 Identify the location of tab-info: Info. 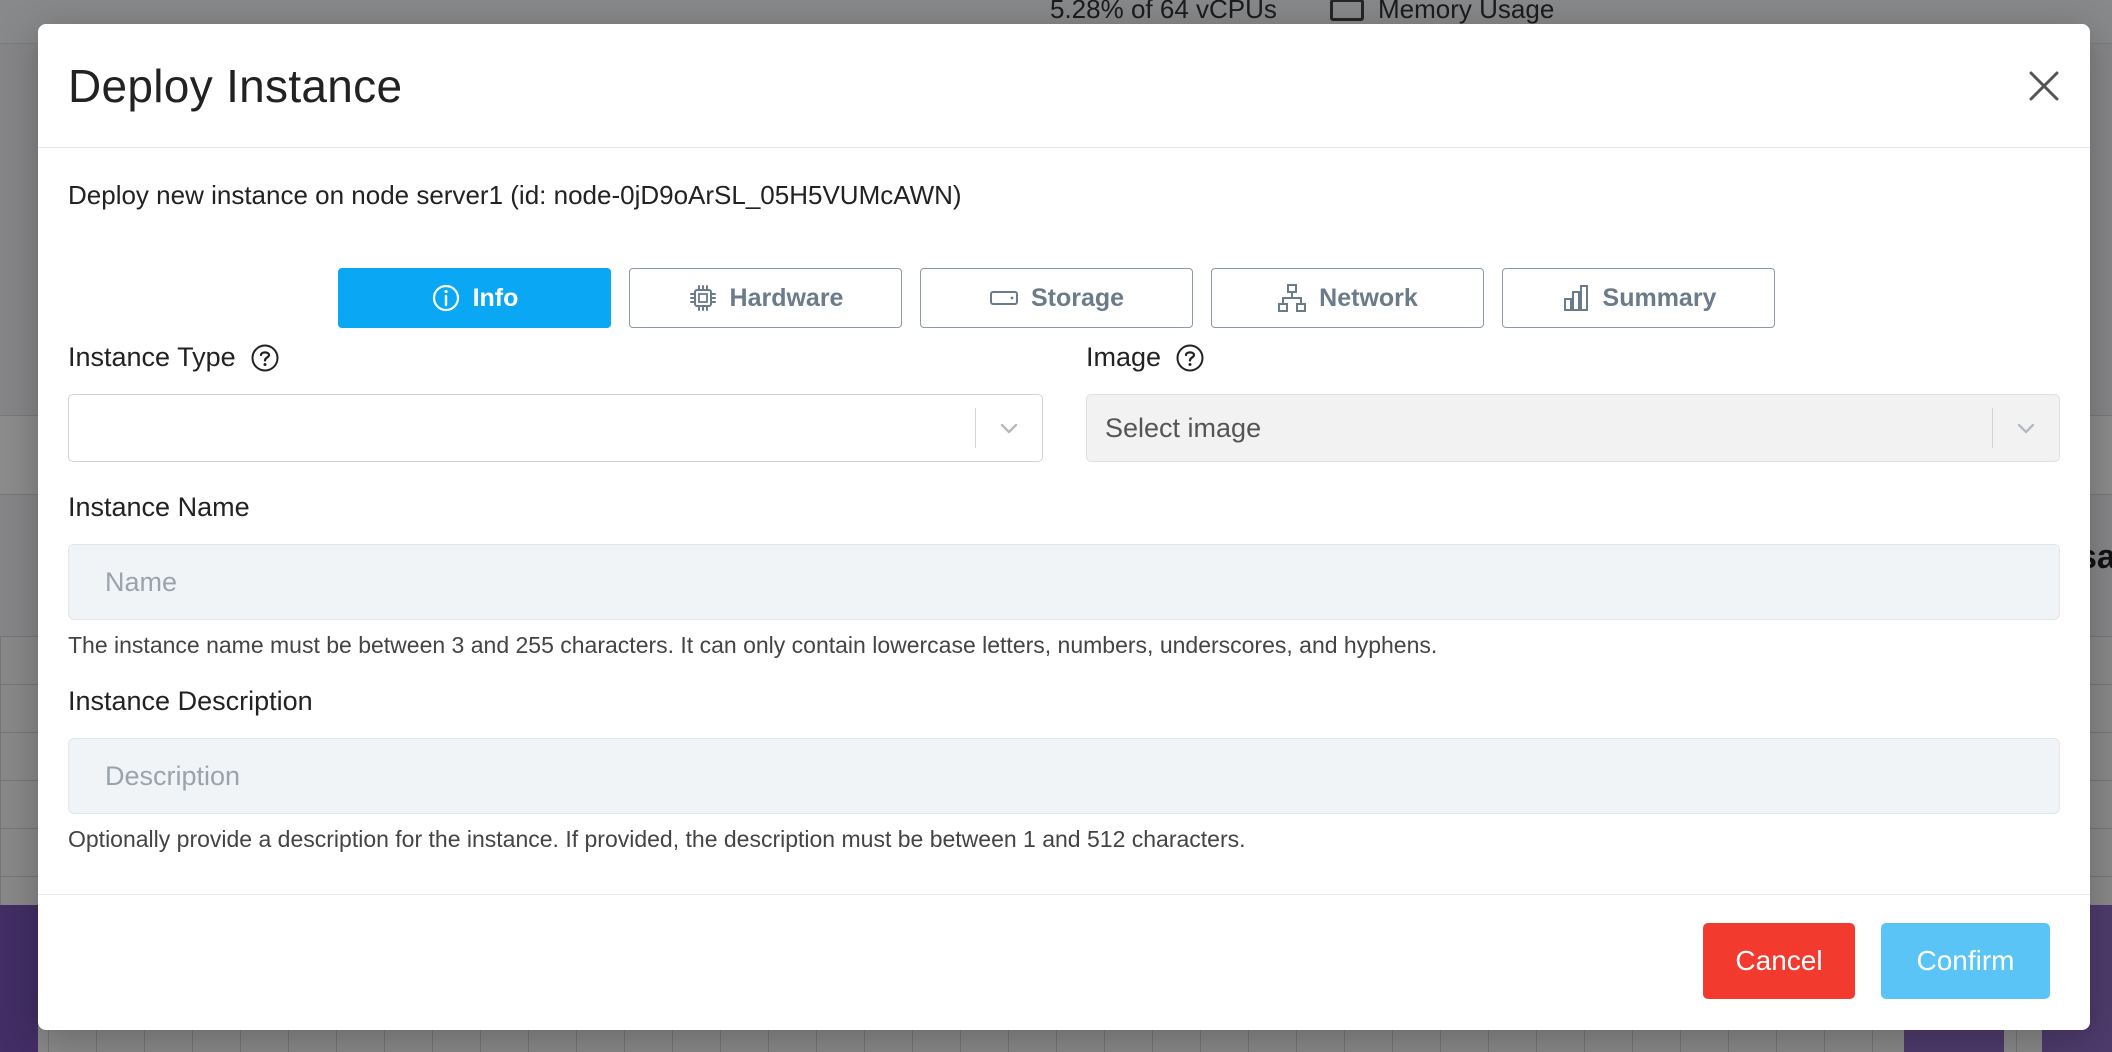
(474, 298).